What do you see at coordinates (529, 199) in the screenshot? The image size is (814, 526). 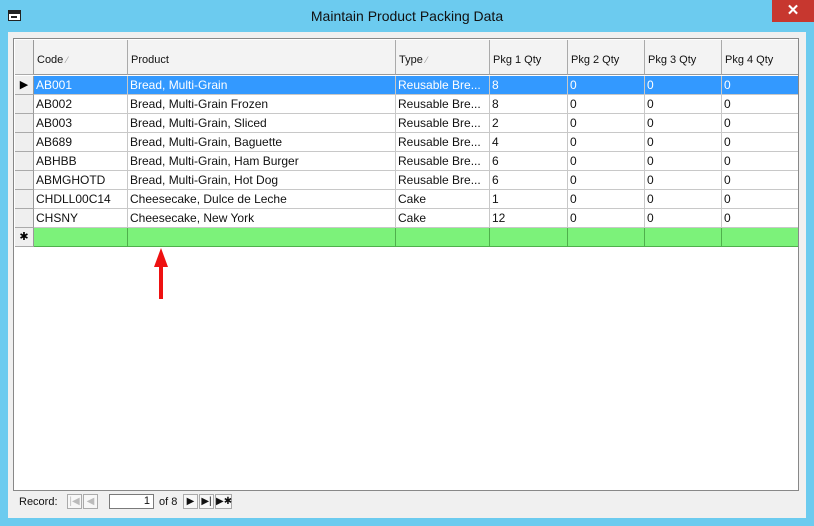 I see `cell-pkg1-qty: 1` at bounding box center [529, 199].